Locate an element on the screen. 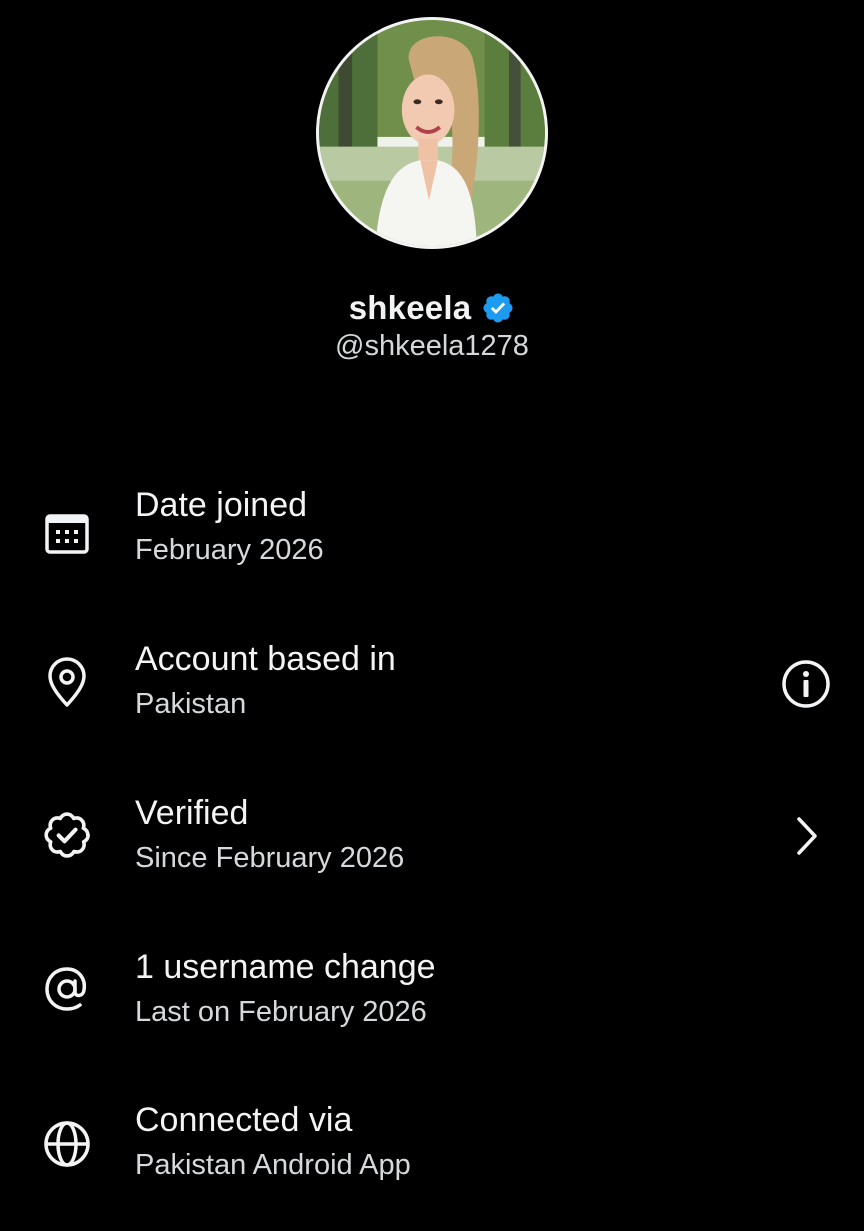 The height and width of the screenshot is (1231, 864). display-name: shkeela is located at coordinates (410, 307).